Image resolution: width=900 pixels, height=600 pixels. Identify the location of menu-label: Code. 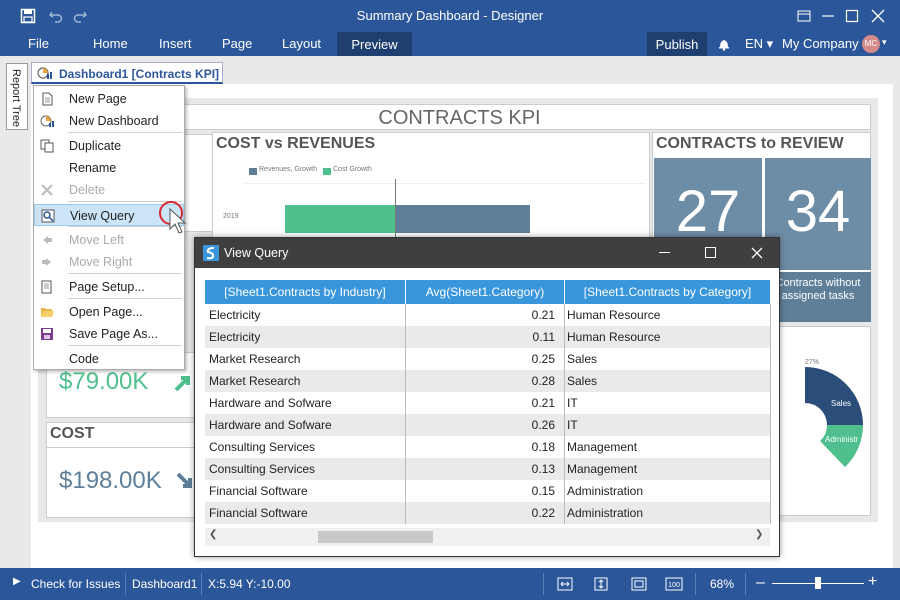
(84, 359).